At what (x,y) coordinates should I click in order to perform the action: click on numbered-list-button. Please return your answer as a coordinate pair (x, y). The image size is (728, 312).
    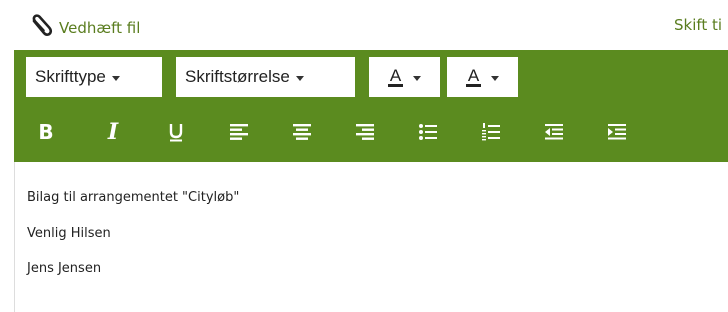
    Looking at the image, I should click on (491, 132).